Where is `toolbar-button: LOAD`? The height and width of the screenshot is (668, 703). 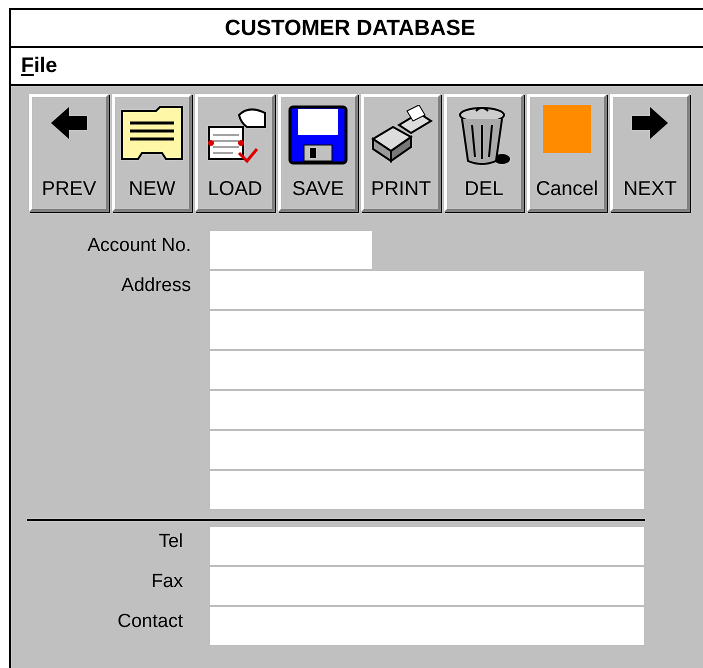
toolbar-button: LOAD is located at coordinates (235, 153).